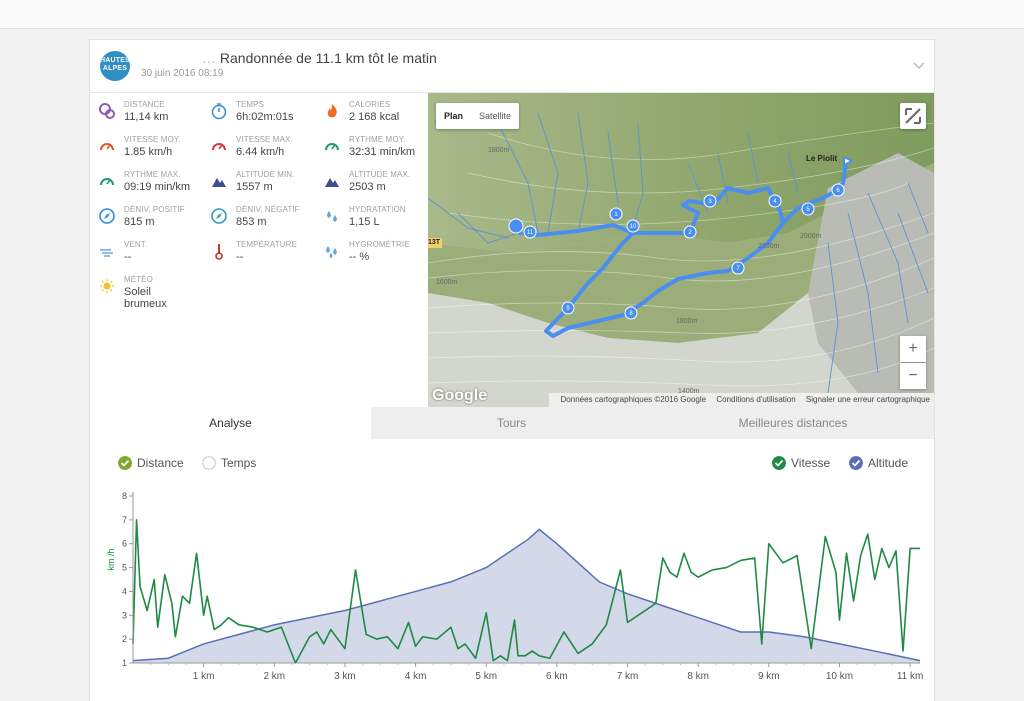  What do you see at coordinates (769, 246) in the screenshot?
I see `contour-label: 2200m` at bounding box center [769, 246].